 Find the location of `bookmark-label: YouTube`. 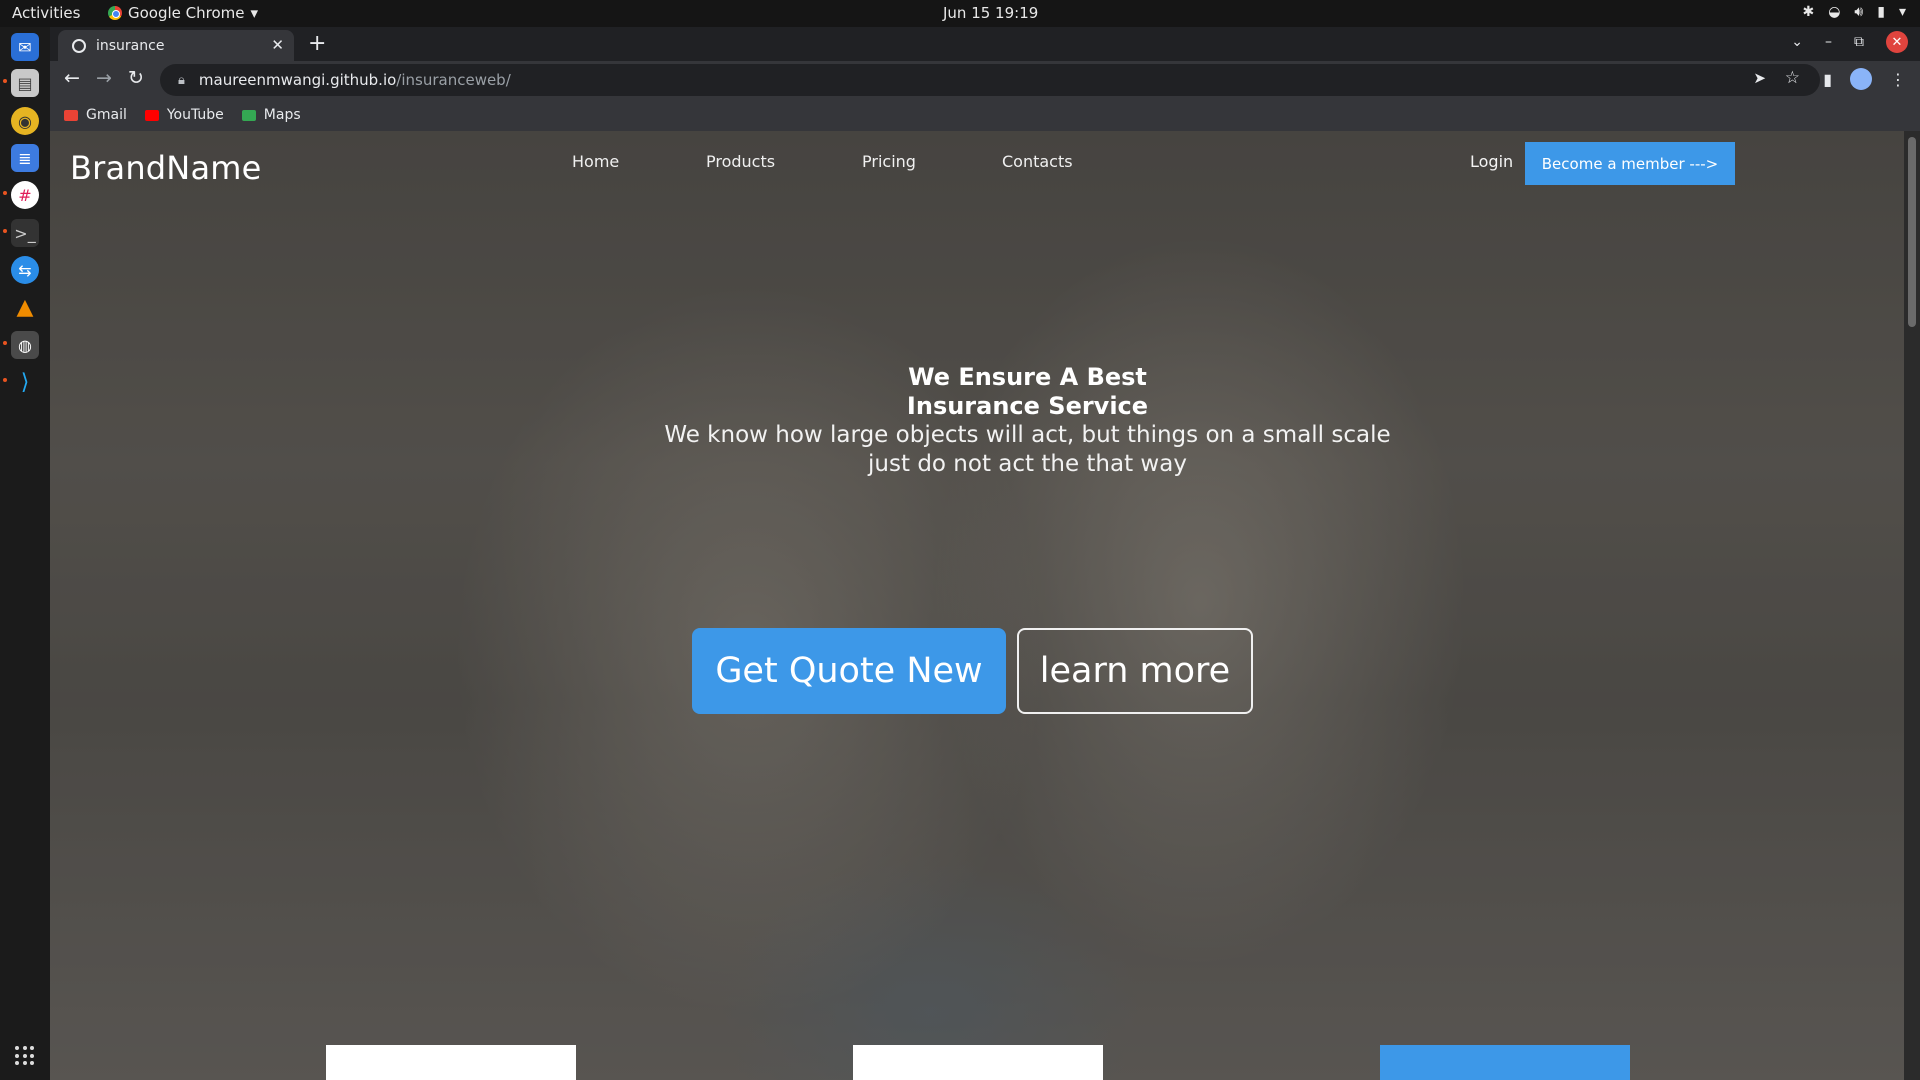

bookmark-label: YouTube is located at coordinates (195, 115).